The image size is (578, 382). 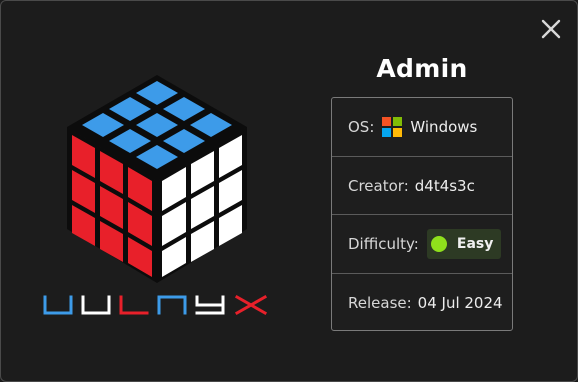 I want to click on difficulty-label: Difficulty:, so click(x=383, y=244).